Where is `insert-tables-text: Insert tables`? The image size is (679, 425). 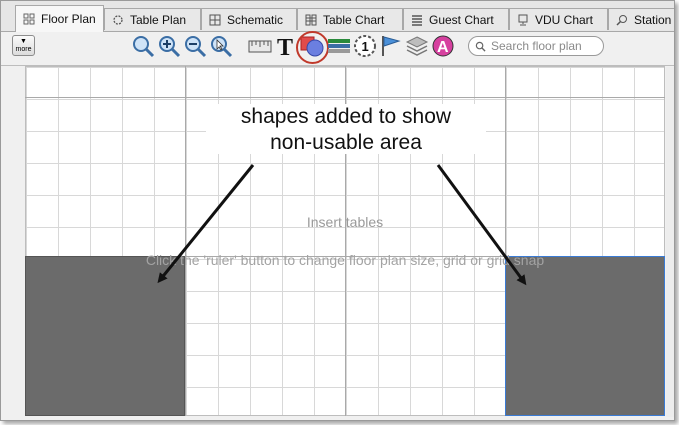
insert-tables-text: Insert tables is located at coordinates (345, 222).